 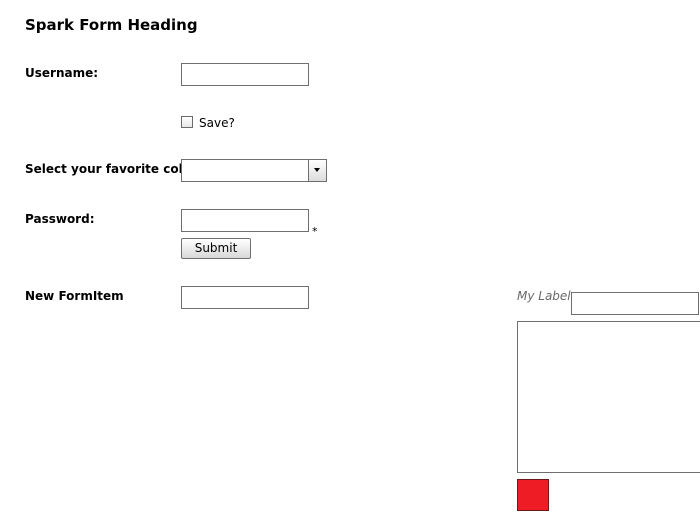 I want to click on new-form-item-input, so click(x=245, y=297).